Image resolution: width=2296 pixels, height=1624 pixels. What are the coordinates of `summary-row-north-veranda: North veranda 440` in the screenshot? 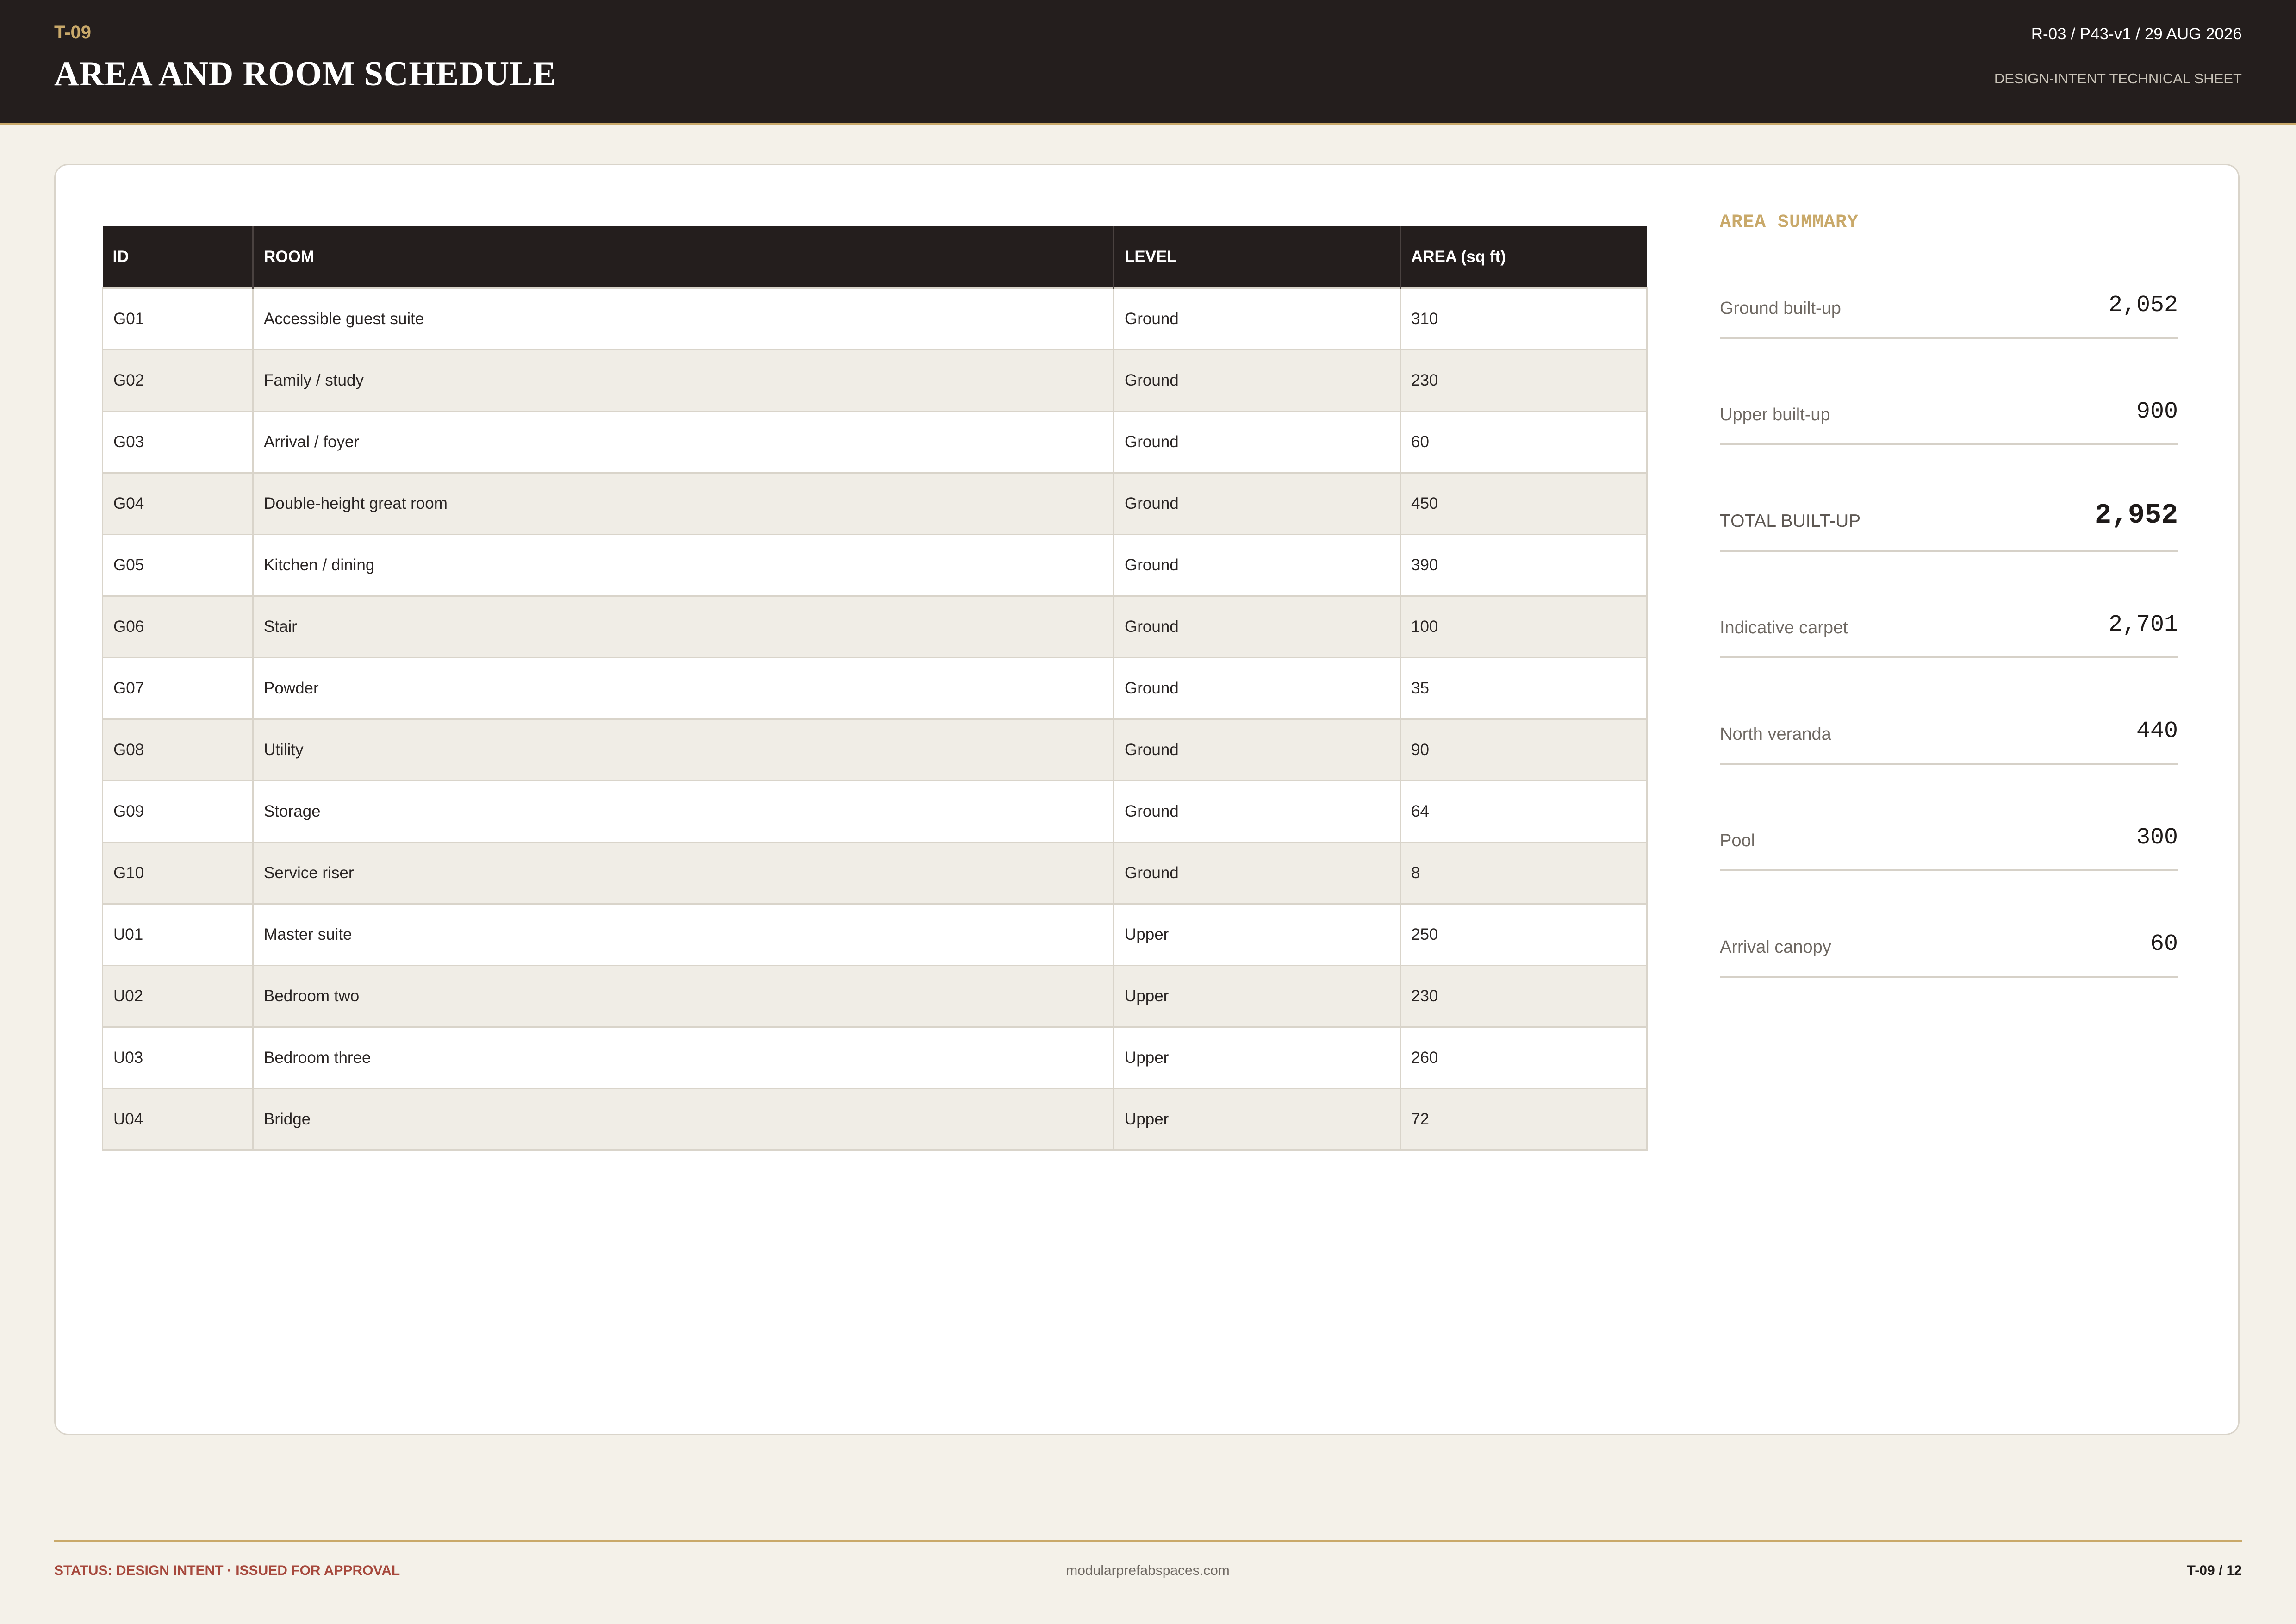 It's located at (1949, 741).